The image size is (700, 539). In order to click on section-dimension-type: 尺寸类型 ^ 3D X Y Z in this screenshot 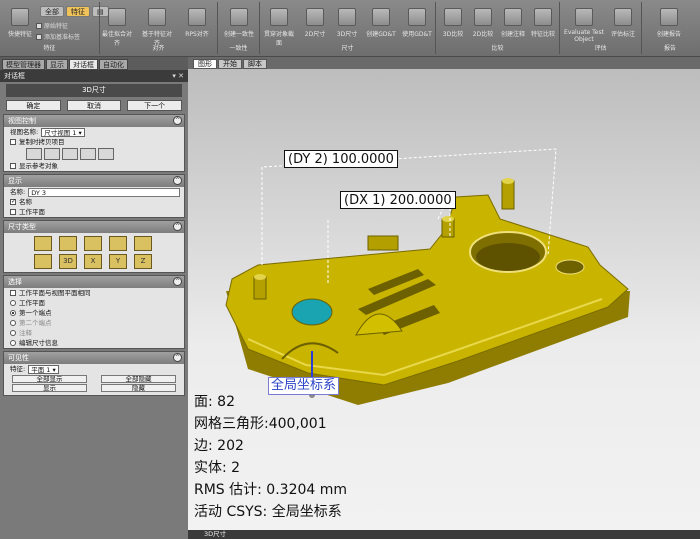, I will do `click(94, 246)`.